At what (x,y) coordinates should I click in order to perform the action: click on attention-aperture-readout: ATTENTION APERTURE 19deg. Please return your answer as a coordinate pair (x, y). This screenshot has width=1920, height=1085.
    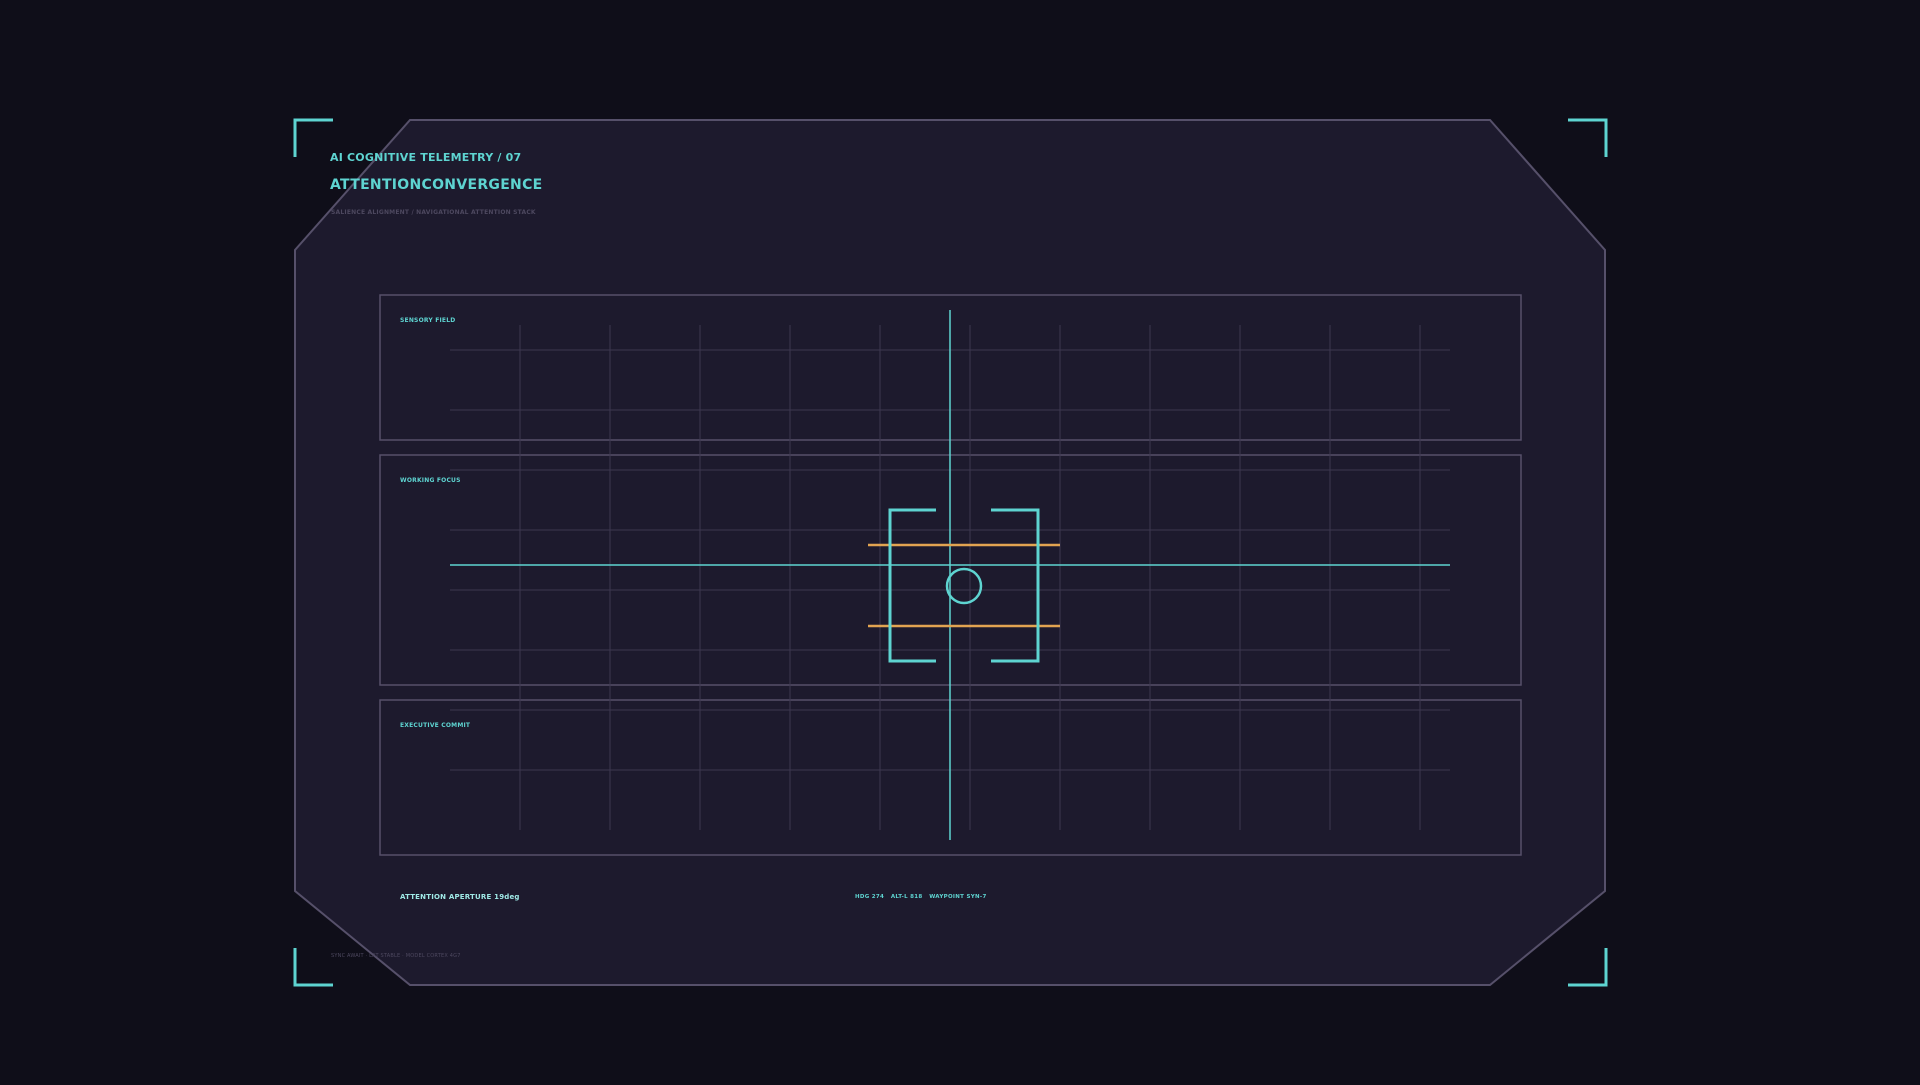
    Looking at the image, I should click on (460, 897).